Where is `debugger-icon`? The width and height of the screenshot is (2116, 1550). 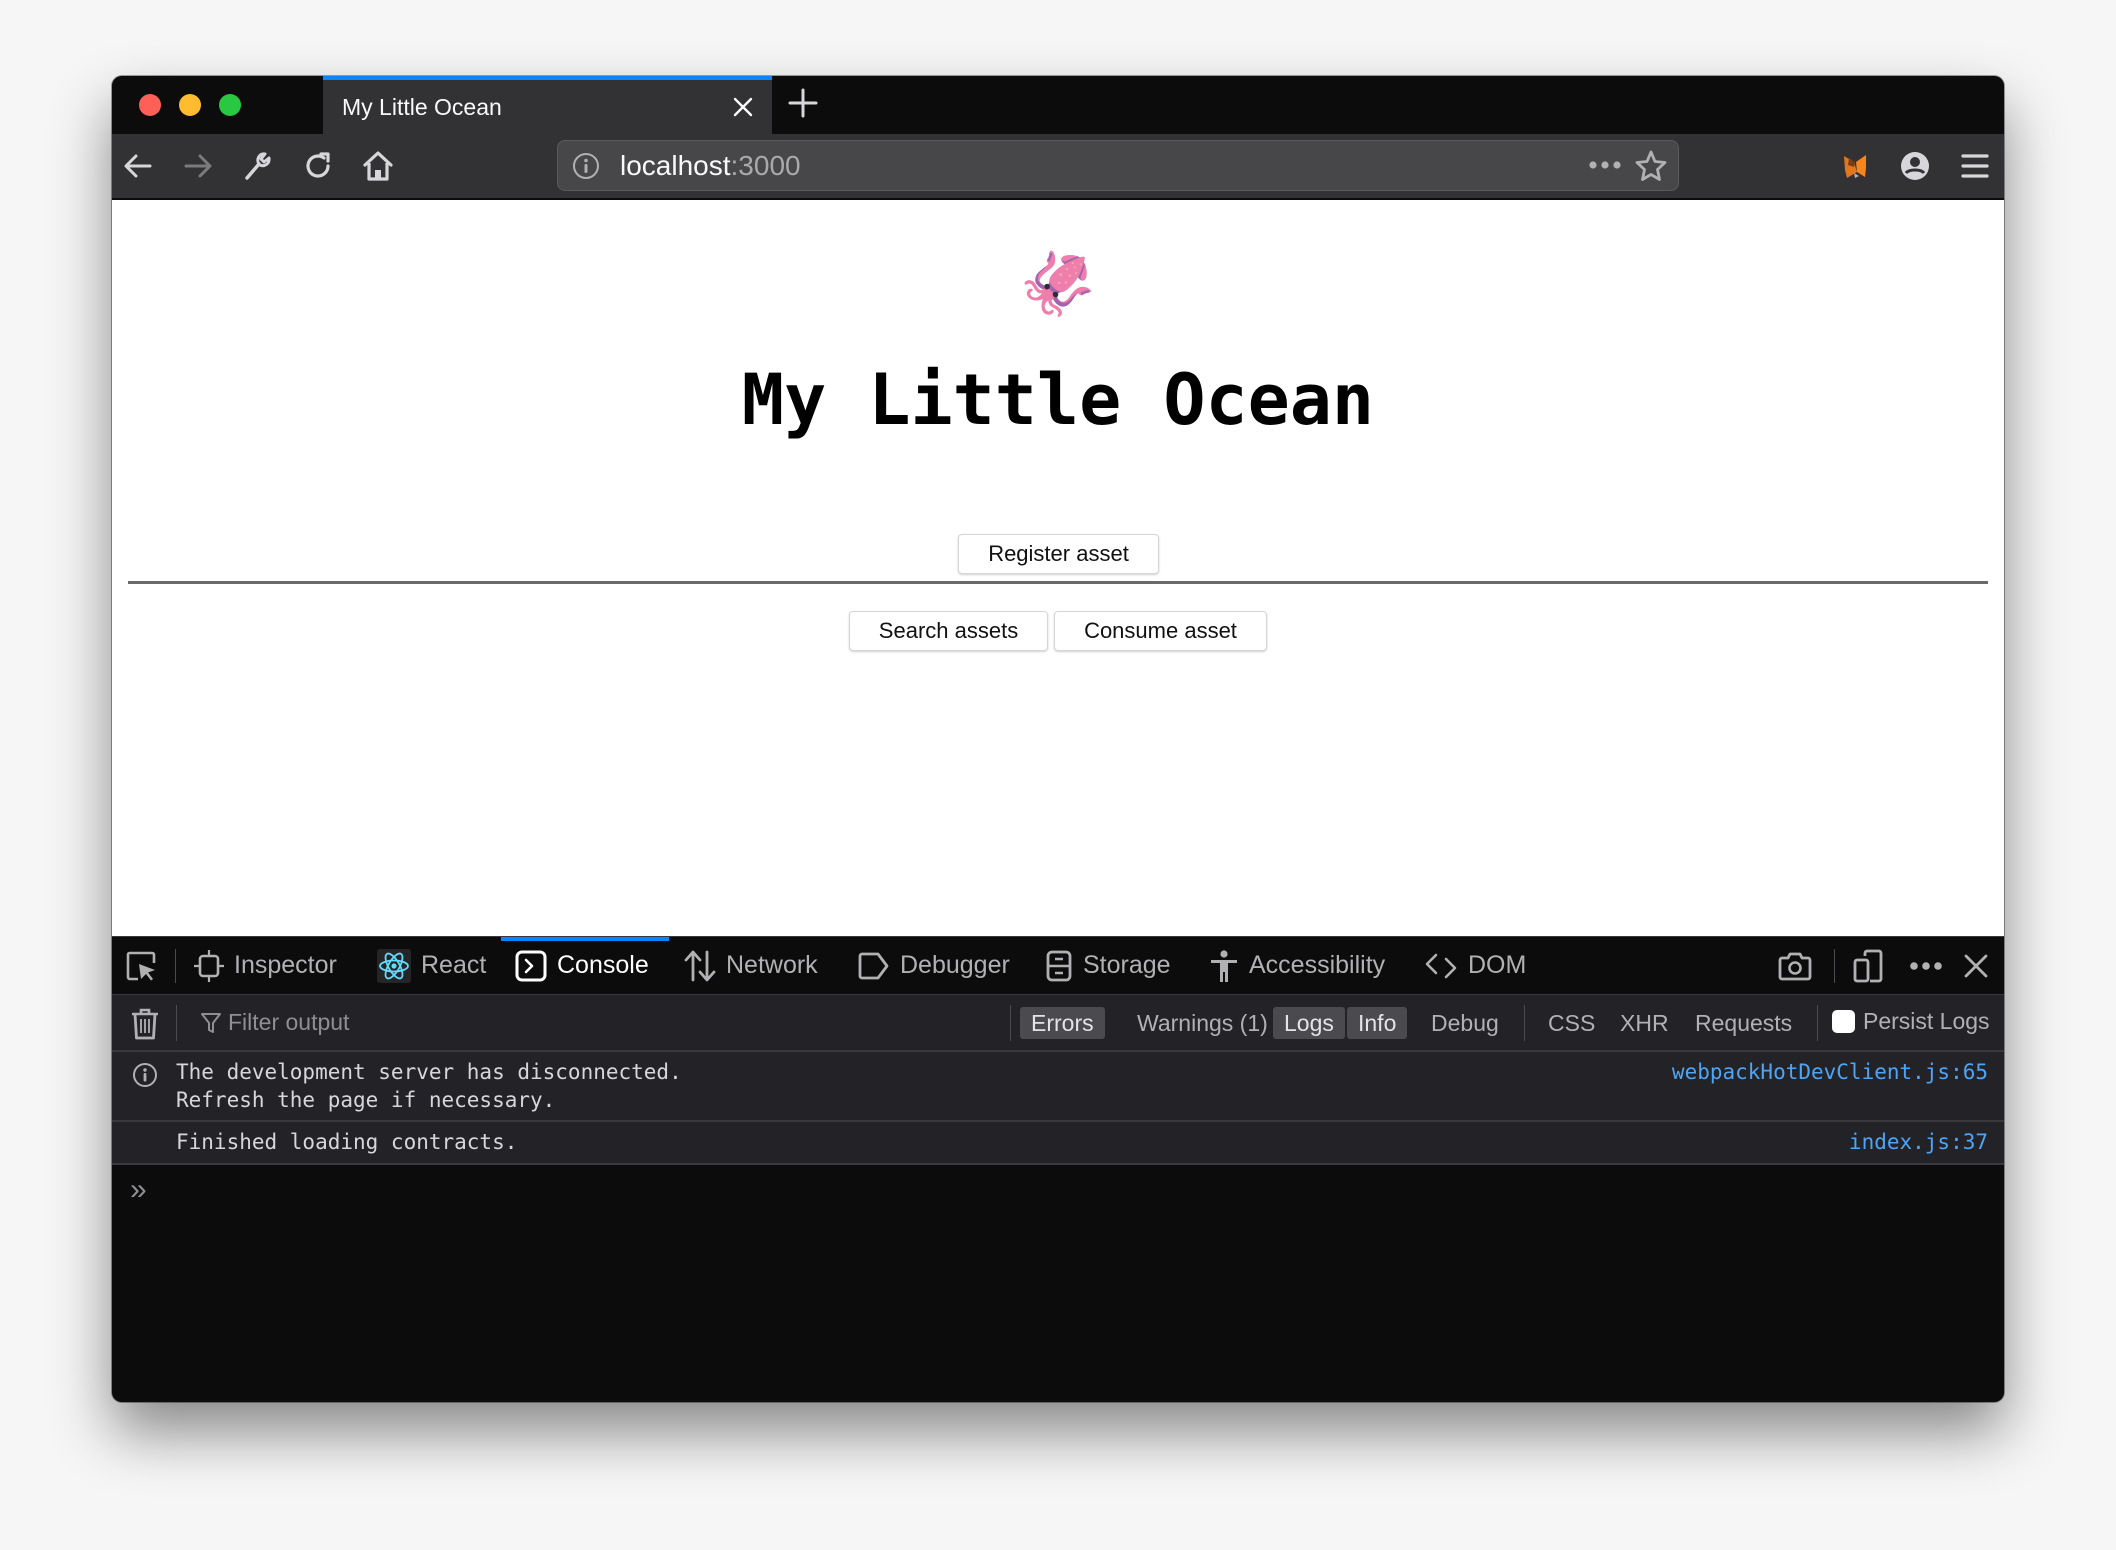
debugger-icon is located at coordinates (873, 965).